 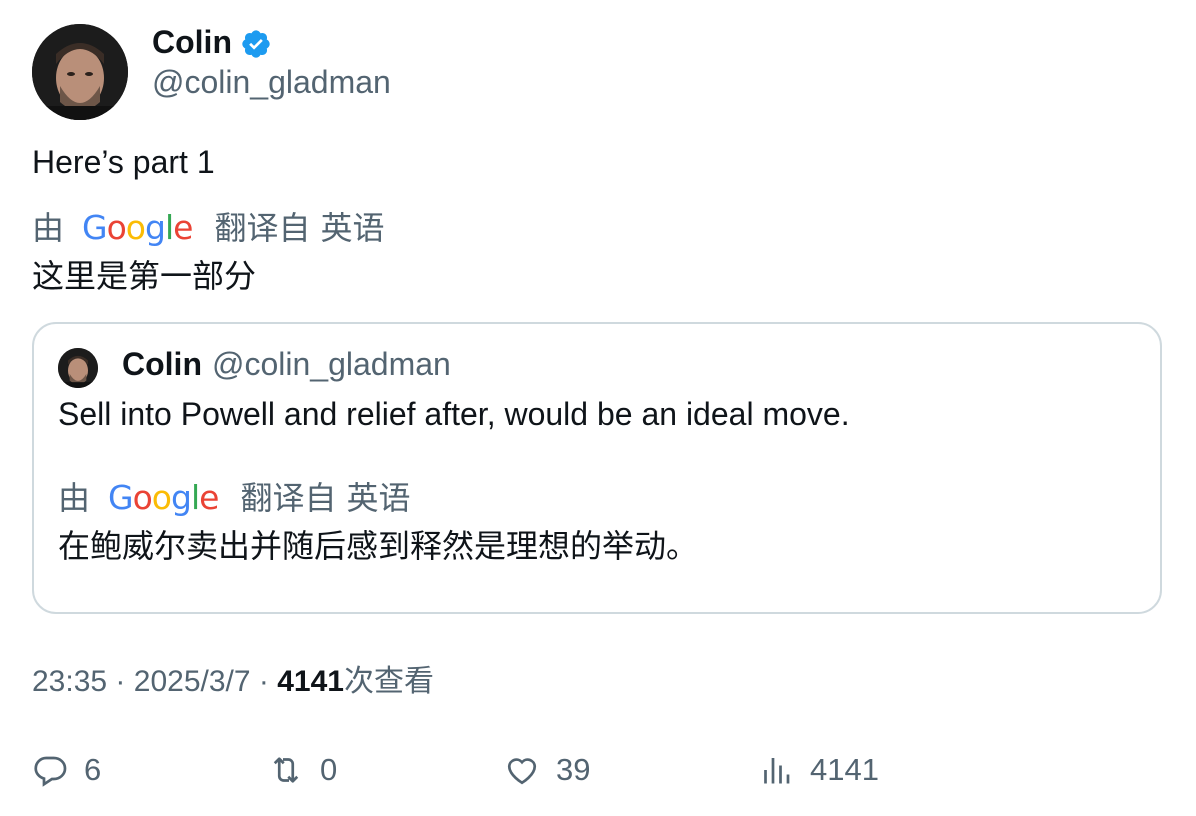 What do you see at coordinates (378, 546) in the screenshot?
I see `quoted-translated-text: 在鲍威尔卖出并随后感到释然是理想的举动。` at bounding box center [378, 546].